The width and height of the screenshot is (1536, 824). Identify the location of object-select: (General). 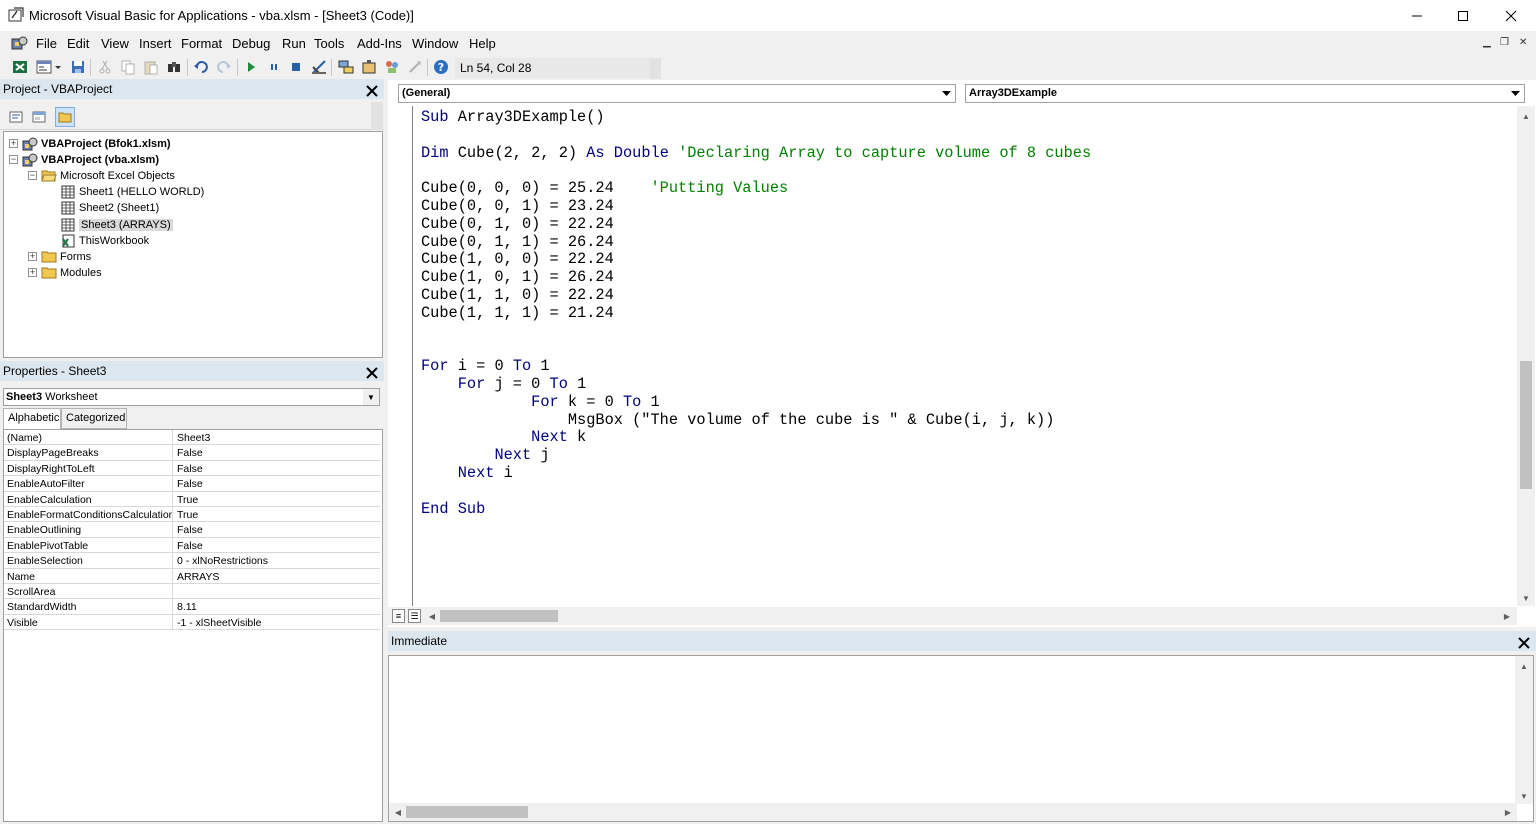
(677, 93).